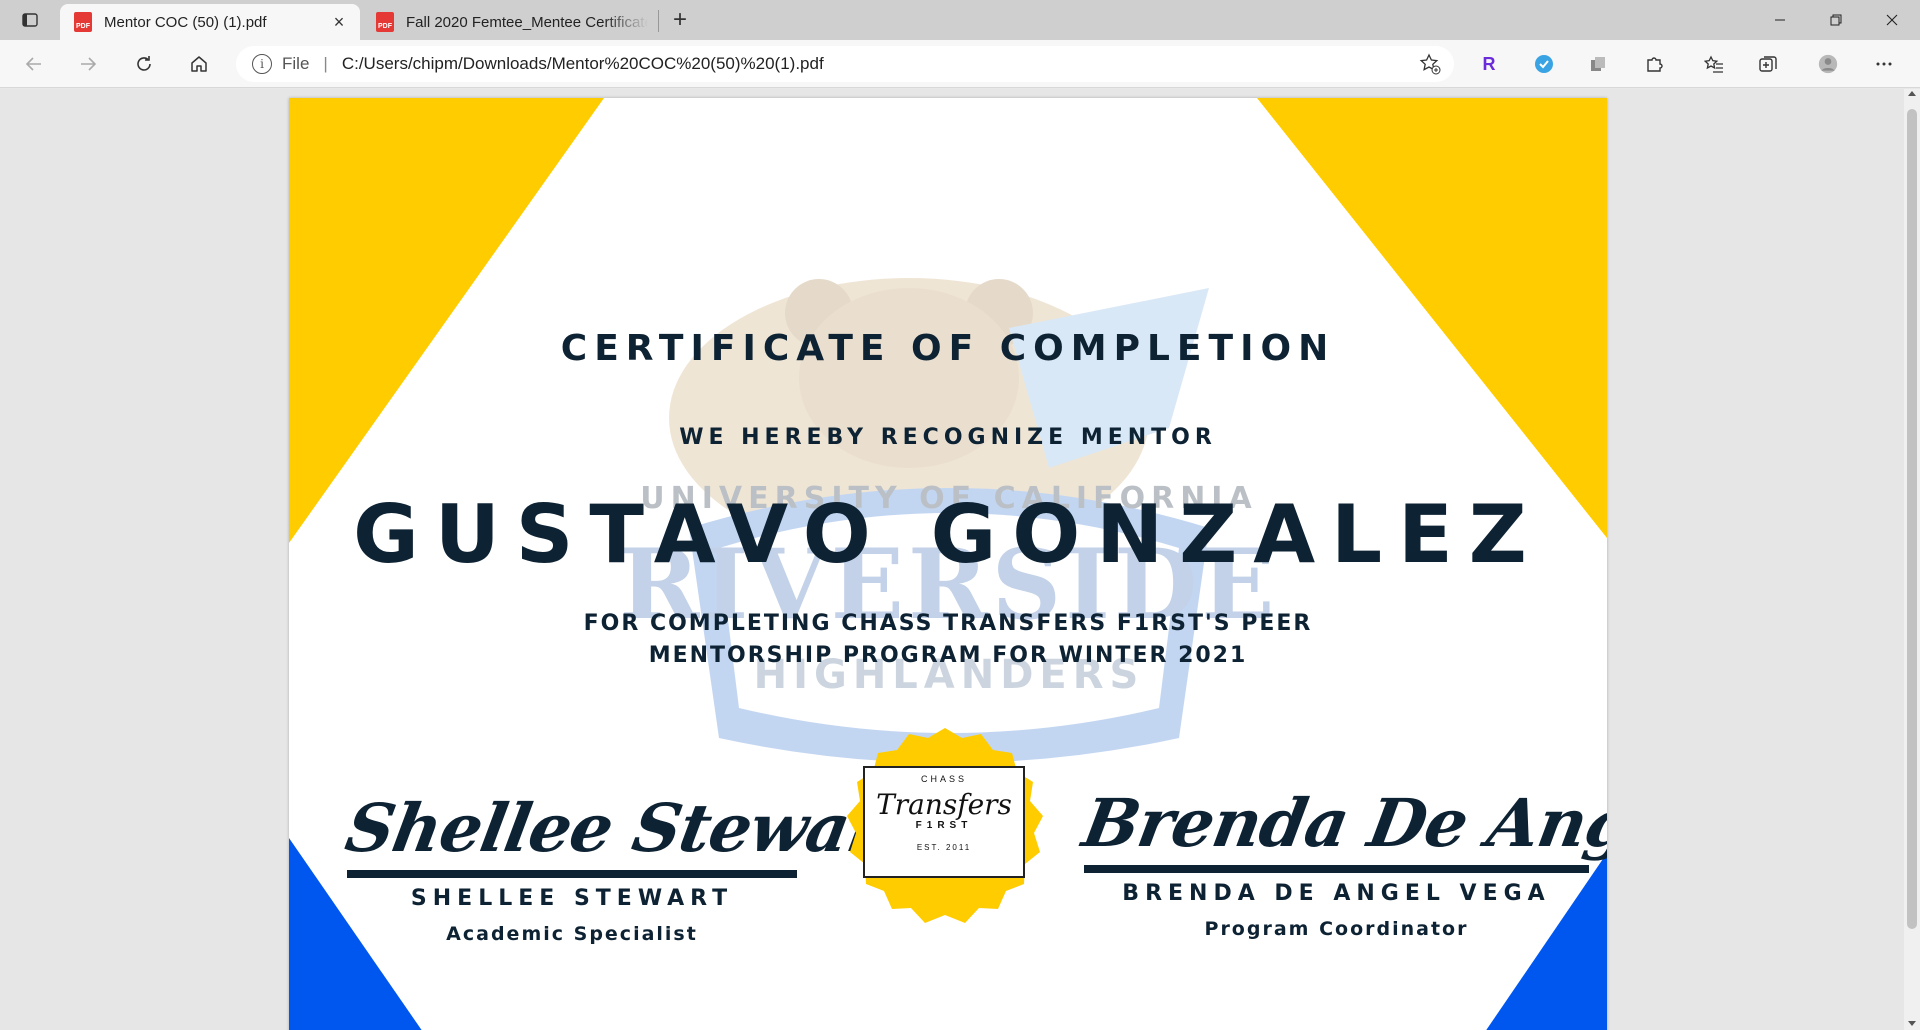 Image resolution: width=1920 pixels, height=1030 pixels. I want to click on tab-title: Fall 2020 Femtee_Mentee Certificate, so click(527, 22).